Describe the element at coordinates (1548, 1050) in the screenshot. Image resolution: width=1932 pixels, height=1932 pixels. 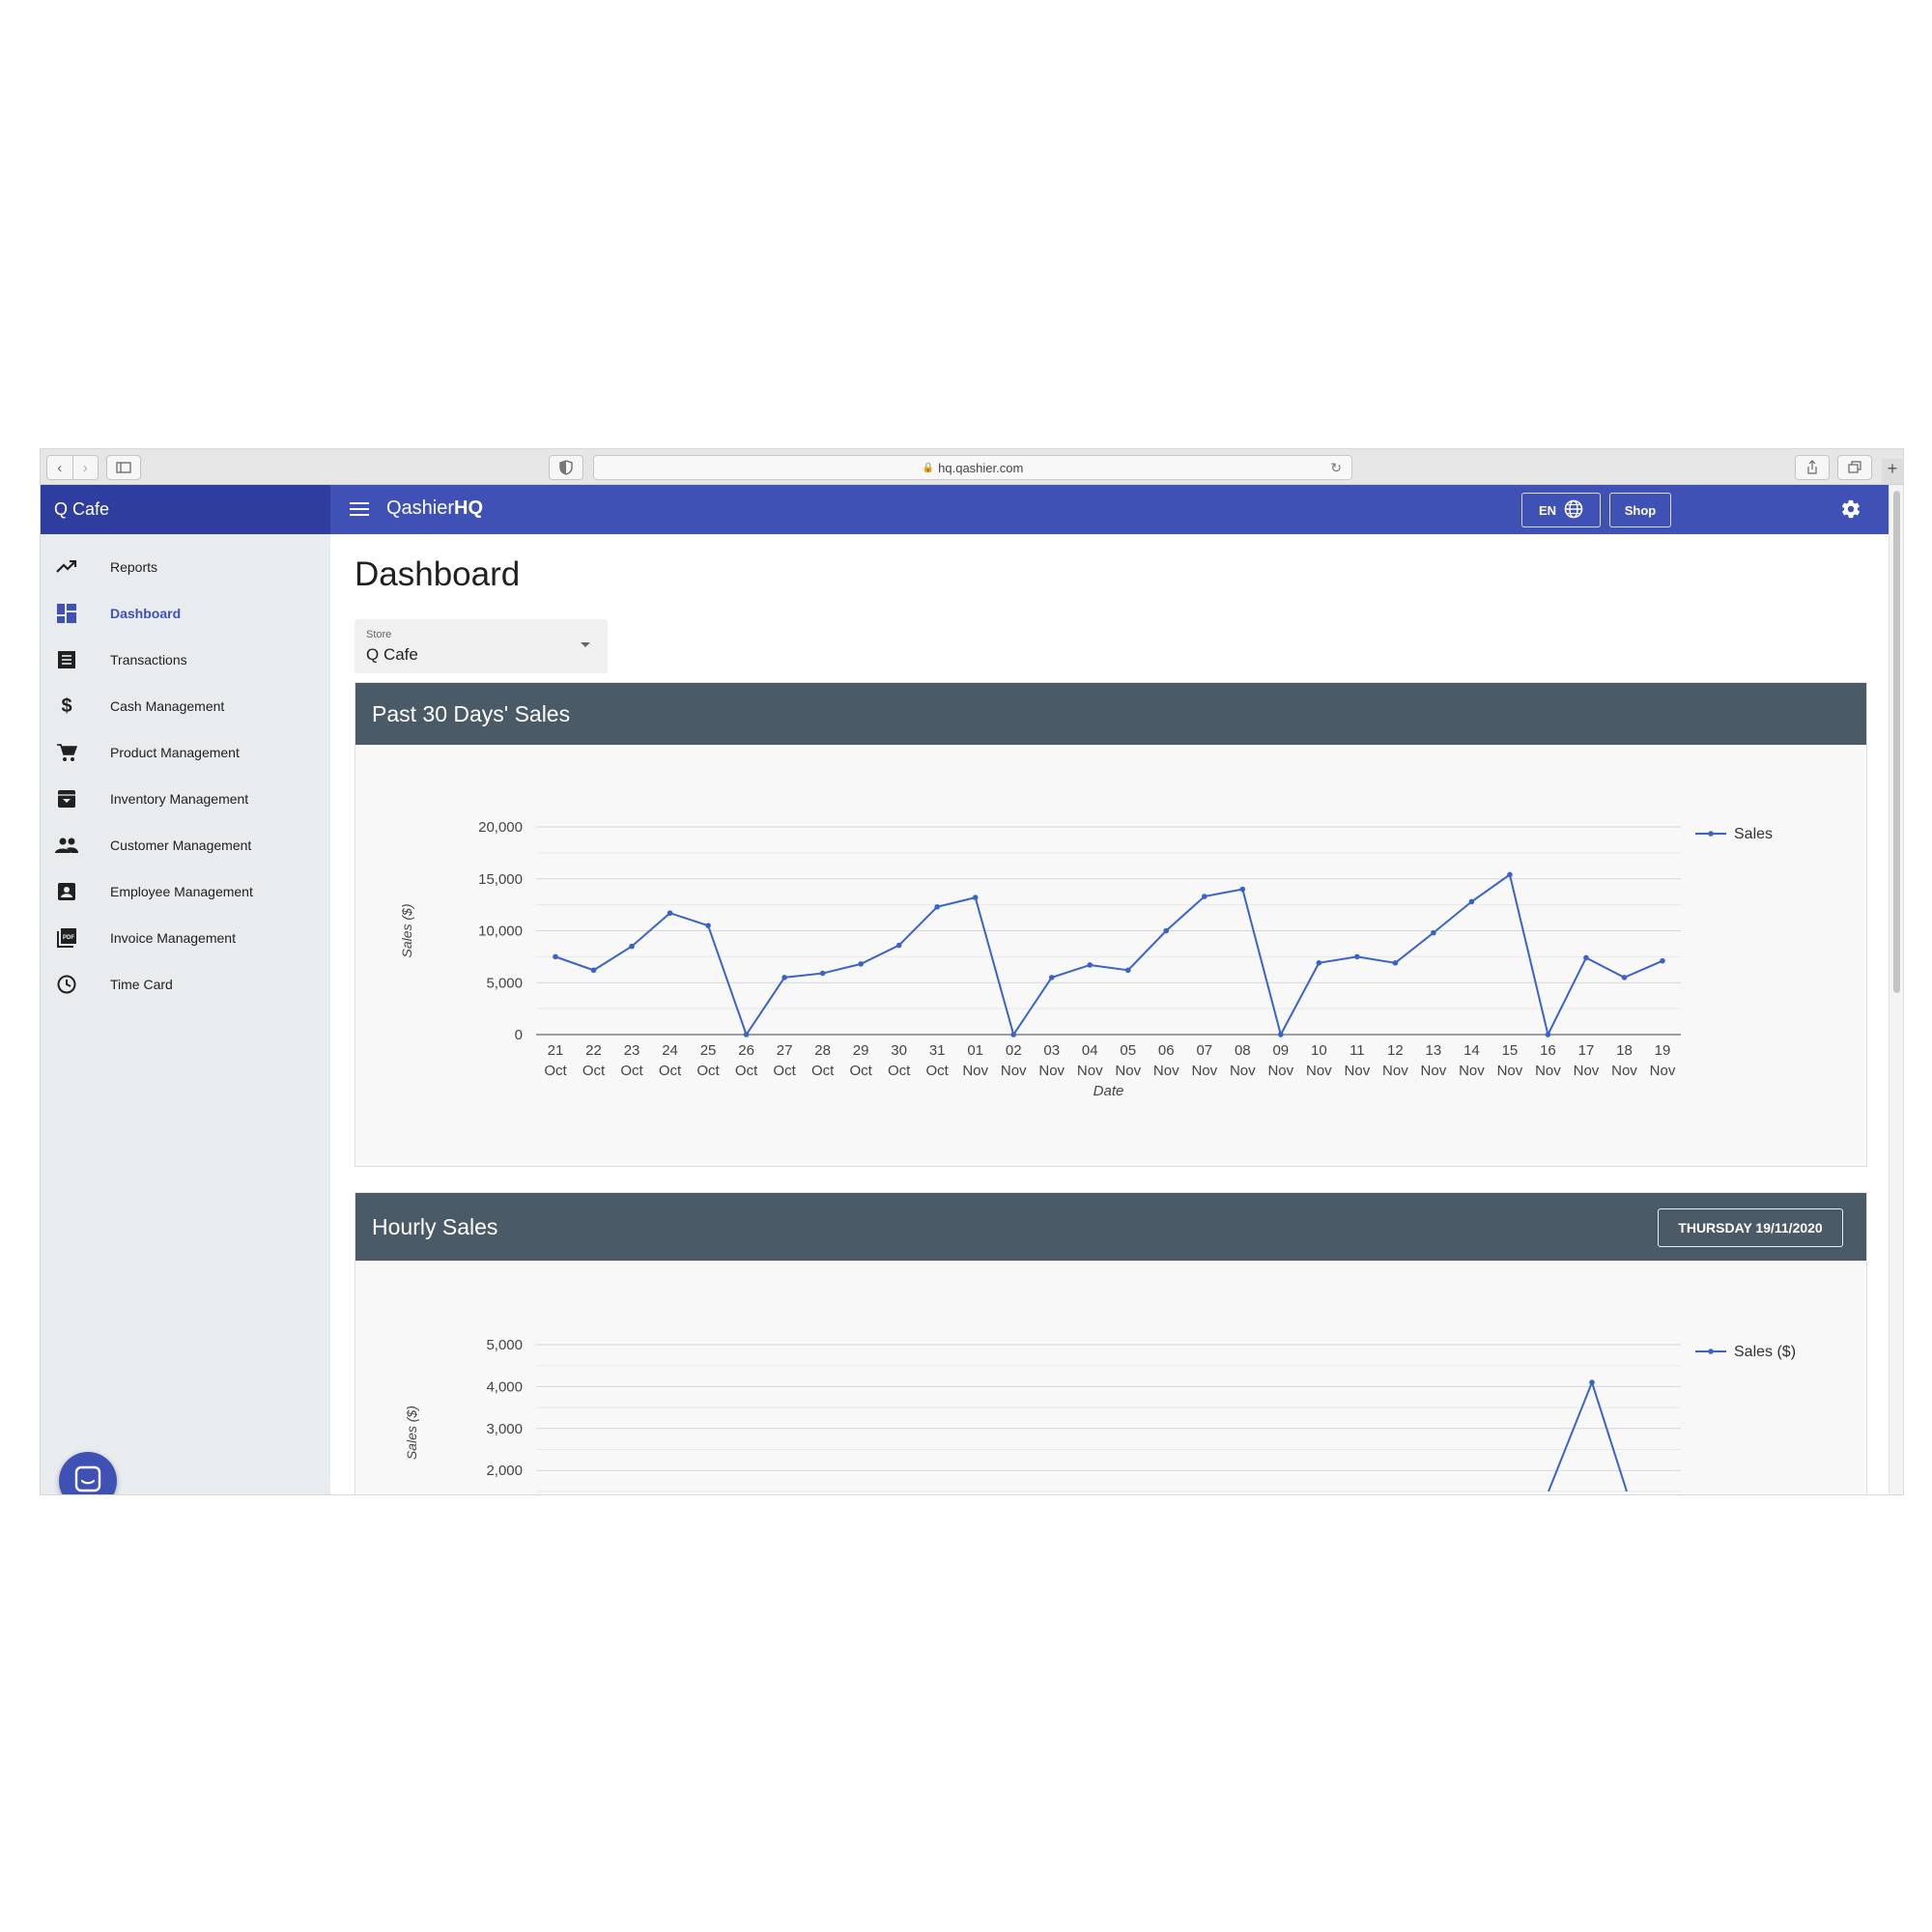
I see `x-tick-label-day: 16` at that location.